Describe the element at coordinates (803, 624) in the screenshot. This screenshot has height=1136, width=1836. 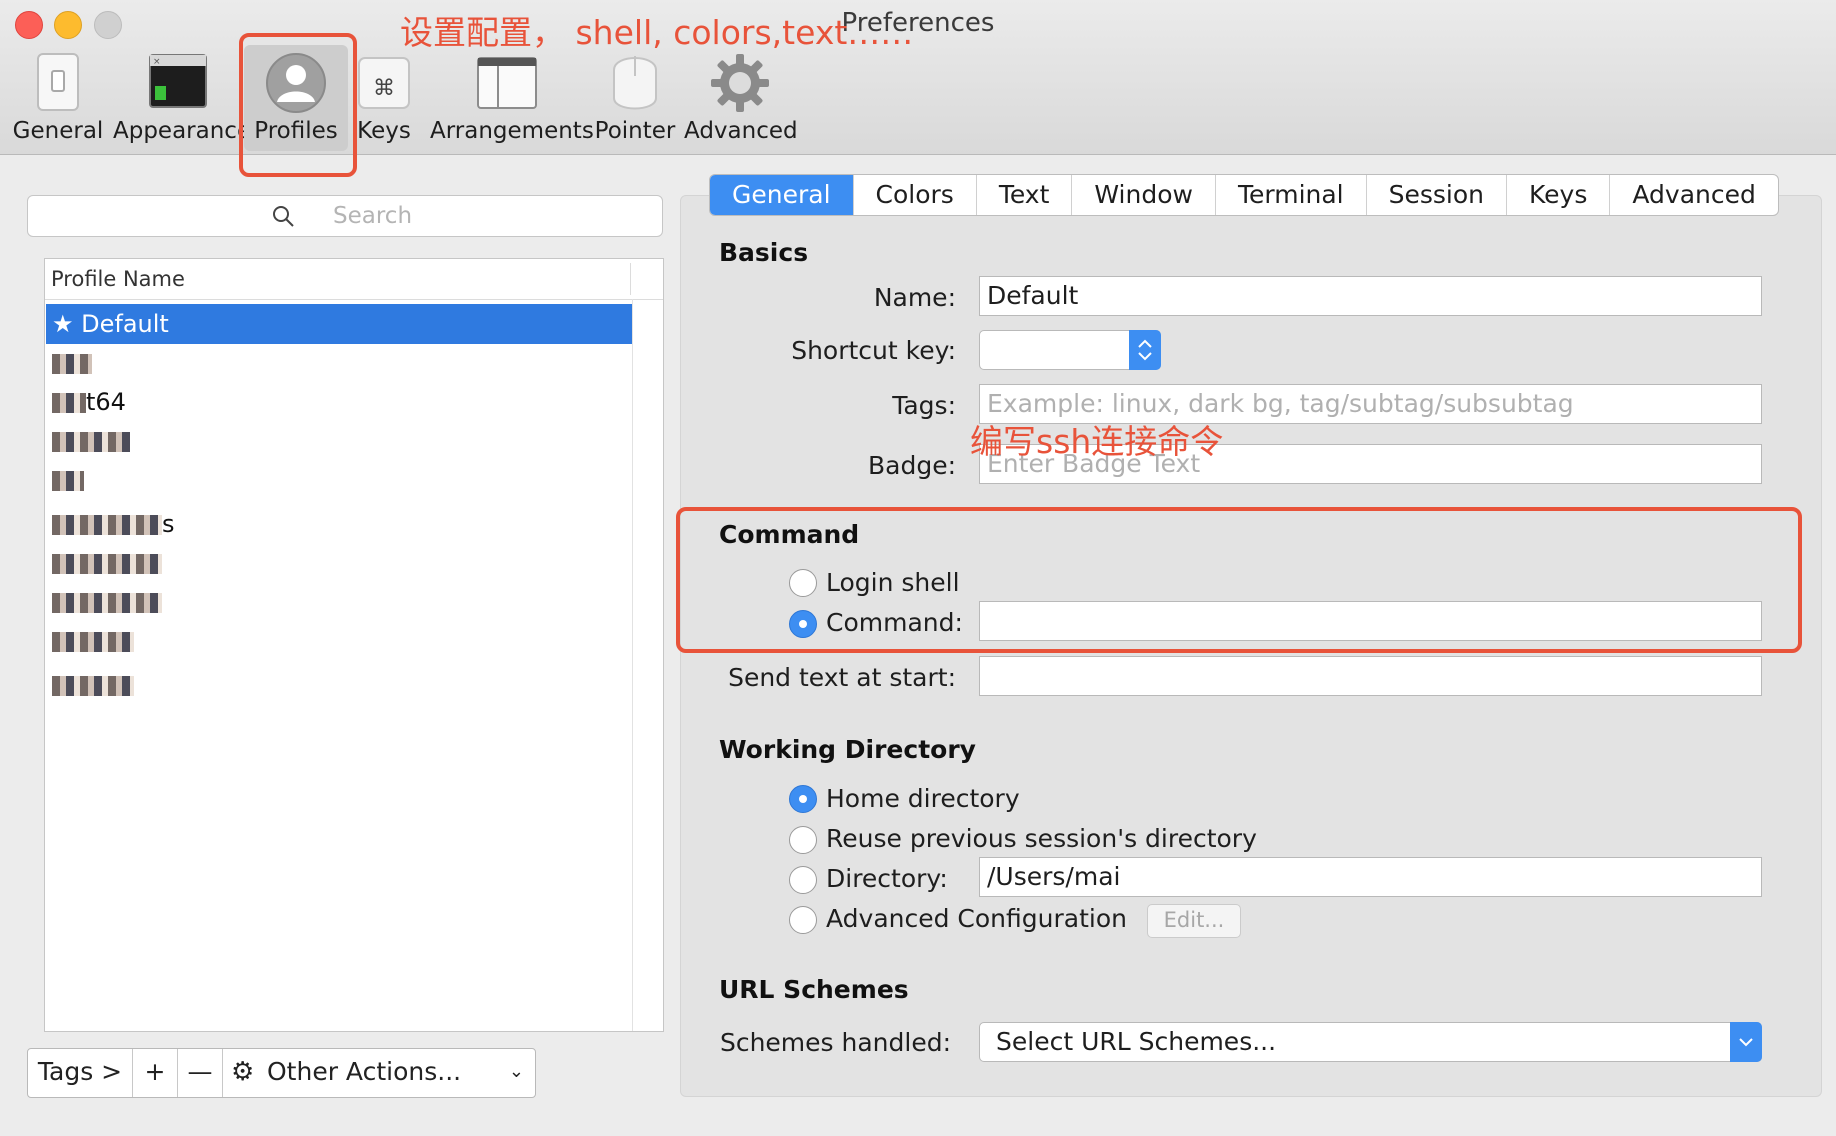
I see `command-radio` at that location.